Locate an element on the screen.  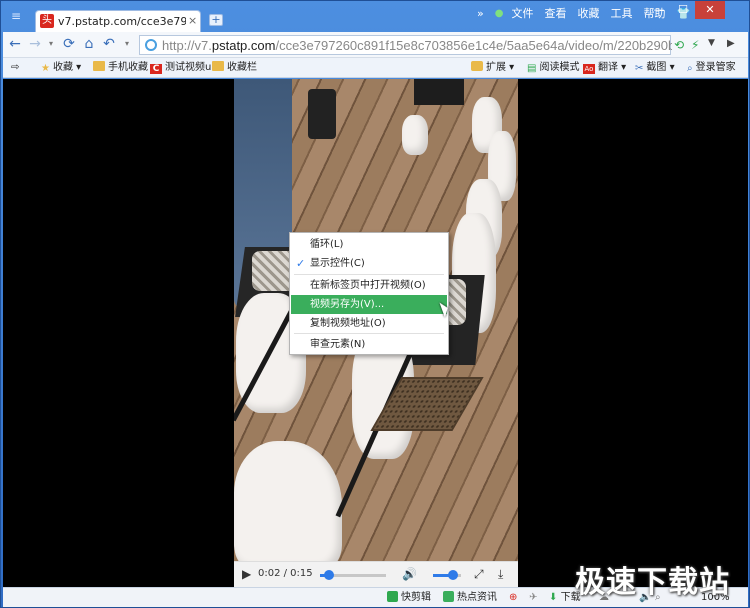
browser-menu-icon: ≡ is located at coordinates (17, 16).